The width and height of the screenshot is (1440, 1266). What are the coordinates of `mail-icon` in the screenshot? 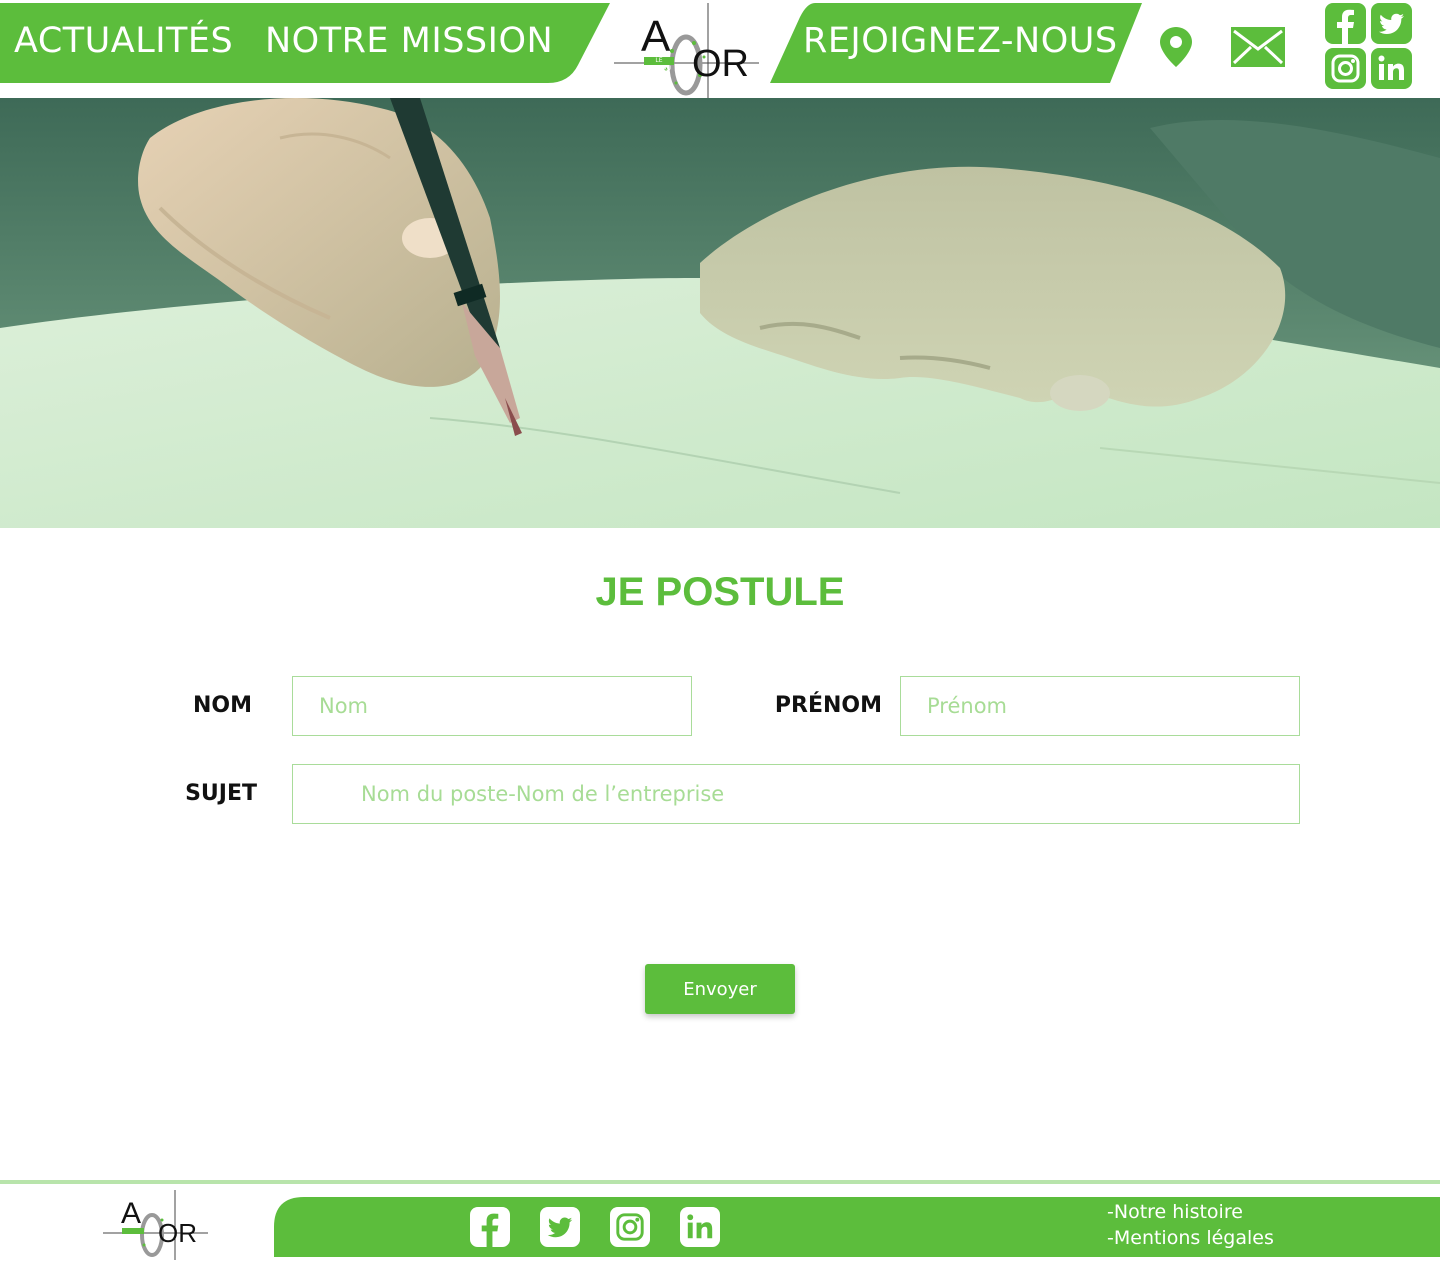 It's located at (1258, 47).